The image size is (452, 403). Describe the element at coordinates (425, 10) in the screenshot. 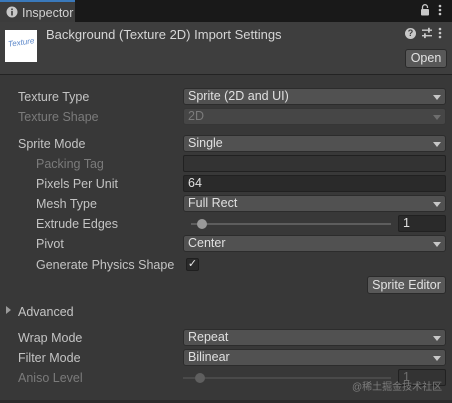

I see `lock-icon` at that location.